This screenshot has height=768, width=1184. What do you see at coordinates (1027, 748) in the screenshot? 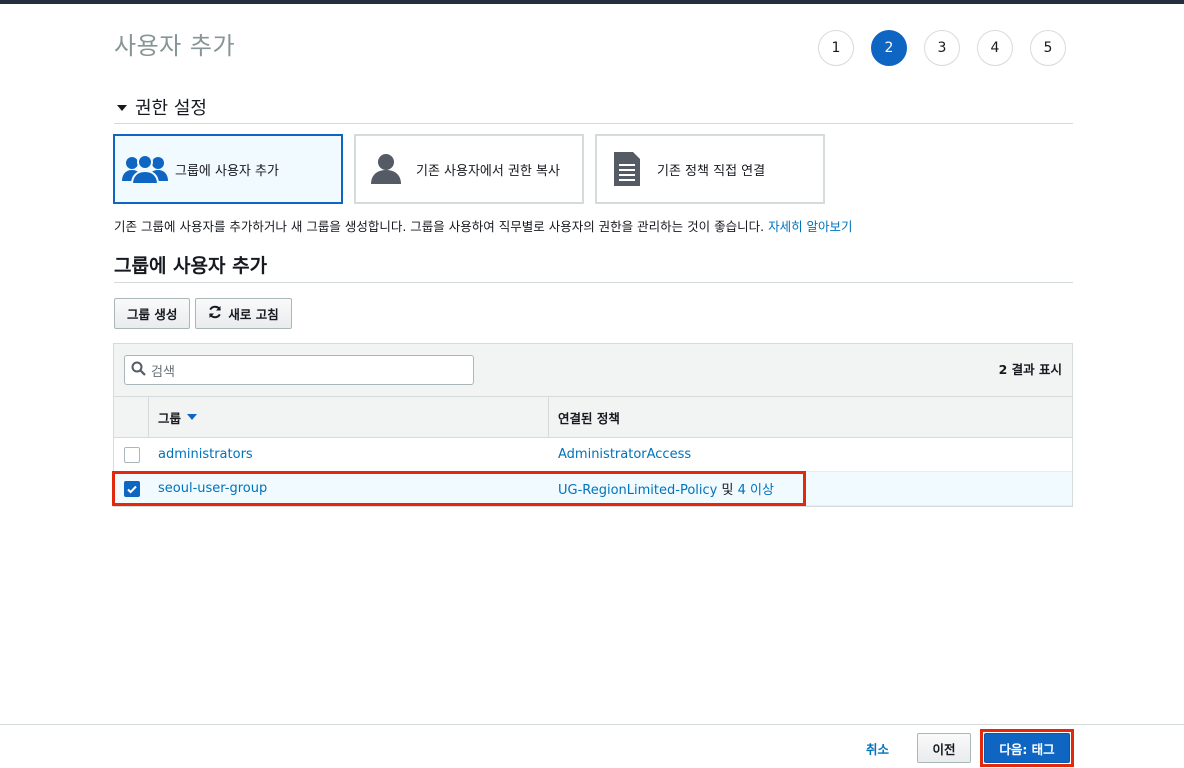
I see `next-tags-button: 다음: 태그` at bounding box center [1027, 748].